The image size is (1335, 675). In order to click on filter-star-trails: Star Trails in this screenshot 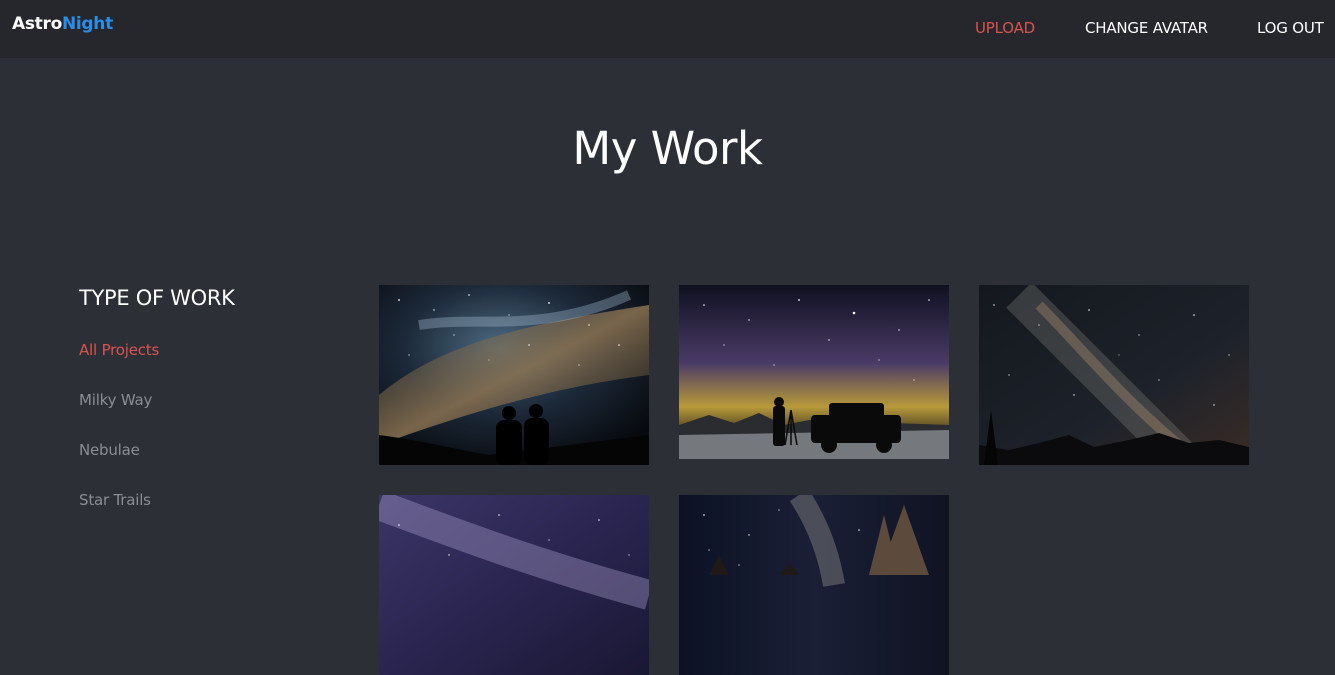, I will do `click(115, 500)`.